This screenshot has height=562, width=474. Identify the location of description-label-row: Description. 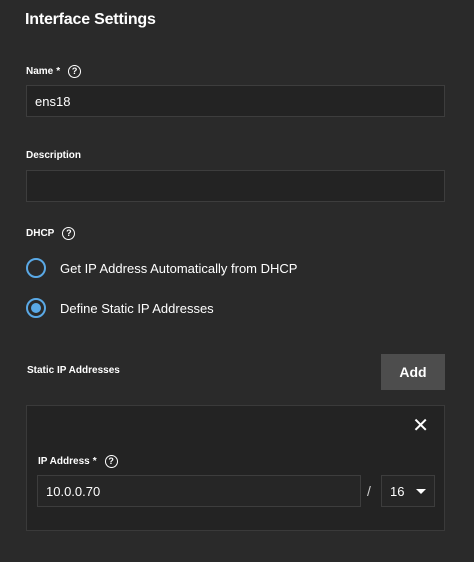
(53, 155).